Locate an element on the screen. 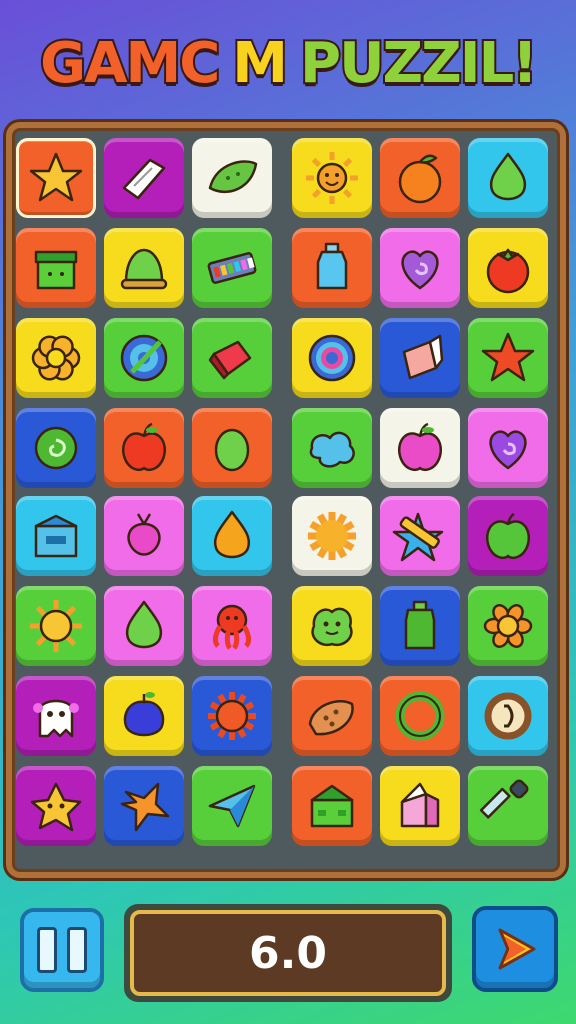  title-part-3: PUZZIL! is located at coordinates (419, 63).